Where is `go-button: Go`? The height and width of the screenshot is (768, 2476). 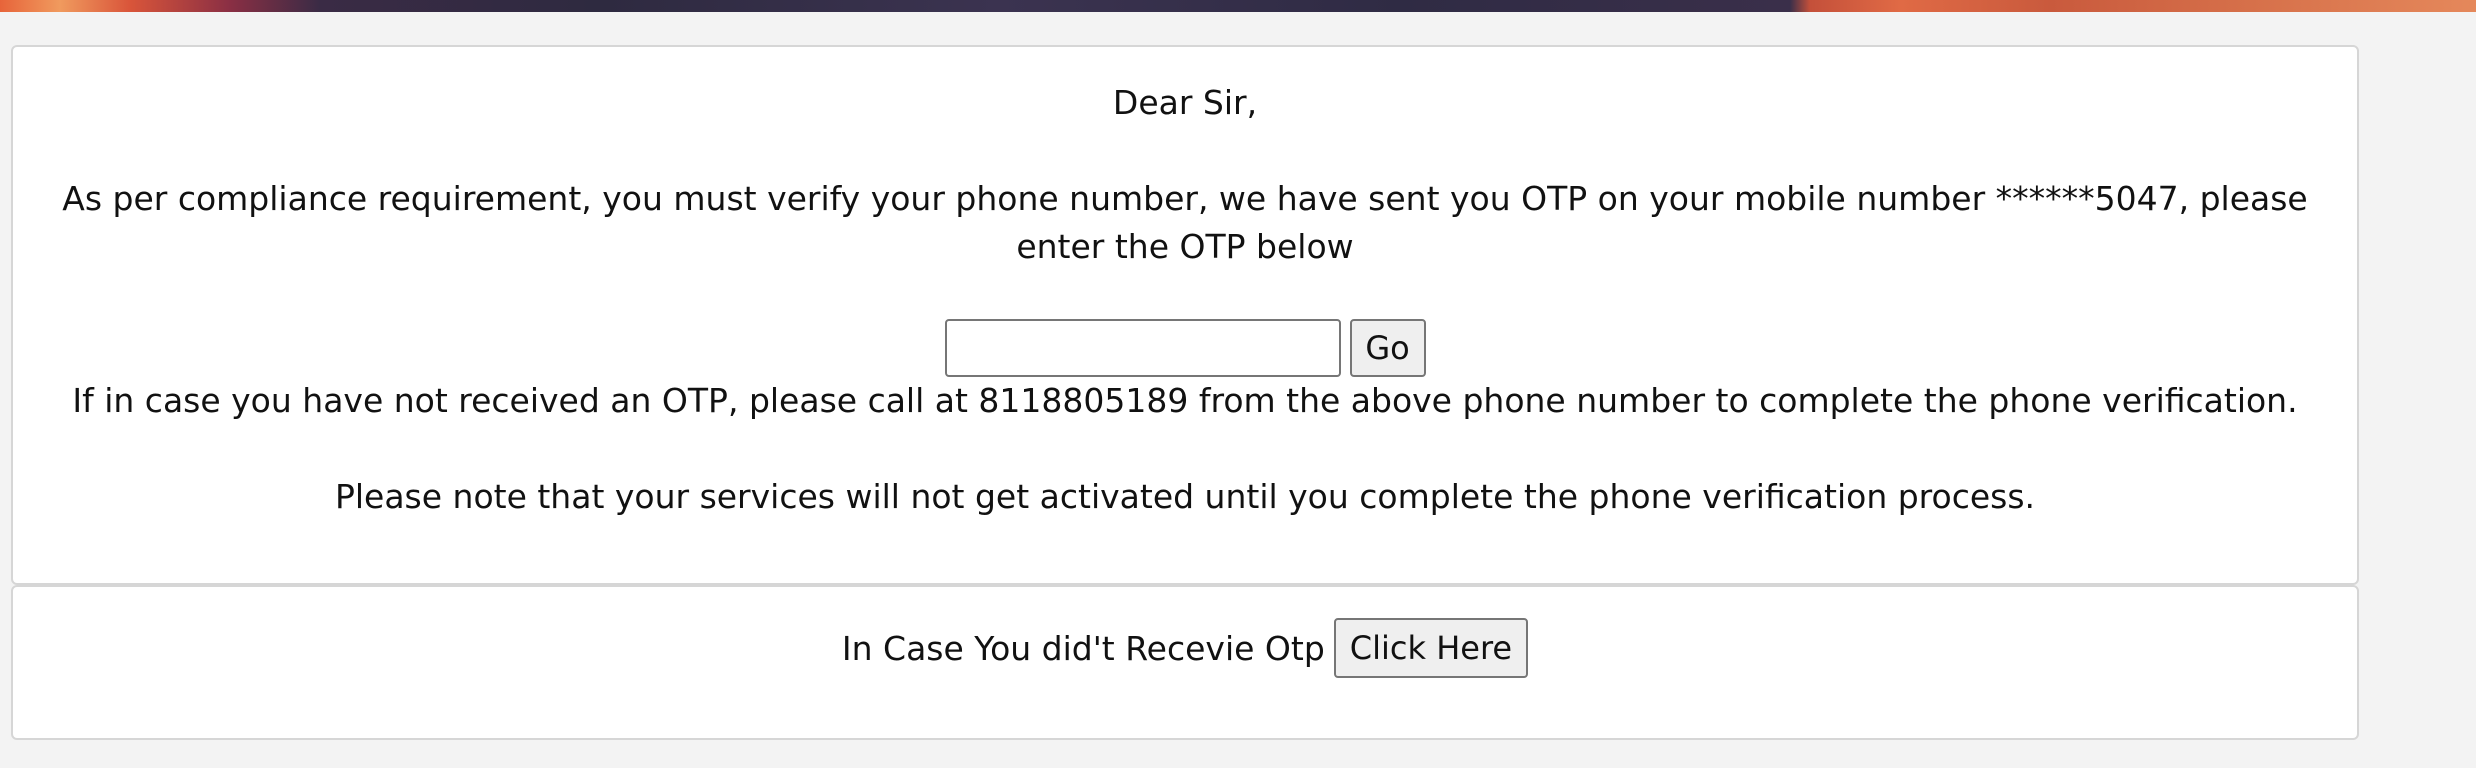
go-button: Go is located at coordinates (1387, 348).